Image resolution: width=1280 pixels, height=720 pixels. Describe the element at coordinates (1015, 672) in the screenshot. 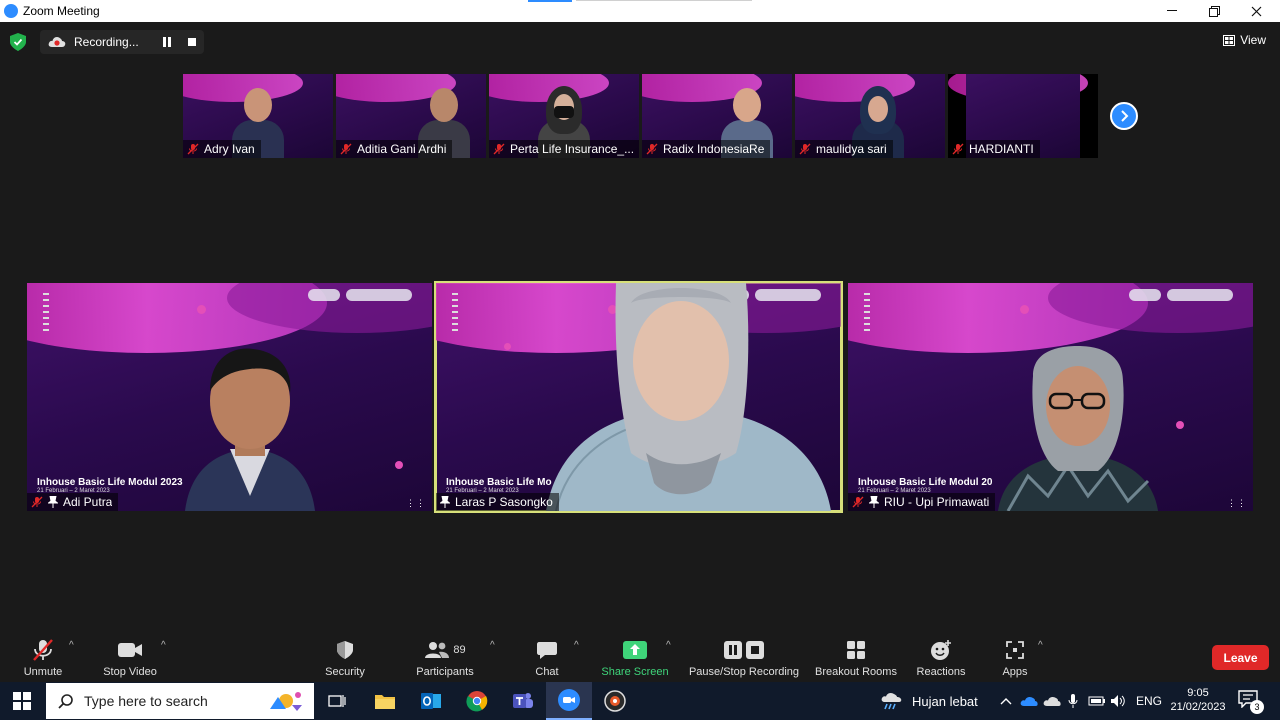

I see `apps-label: Apps` at that location.